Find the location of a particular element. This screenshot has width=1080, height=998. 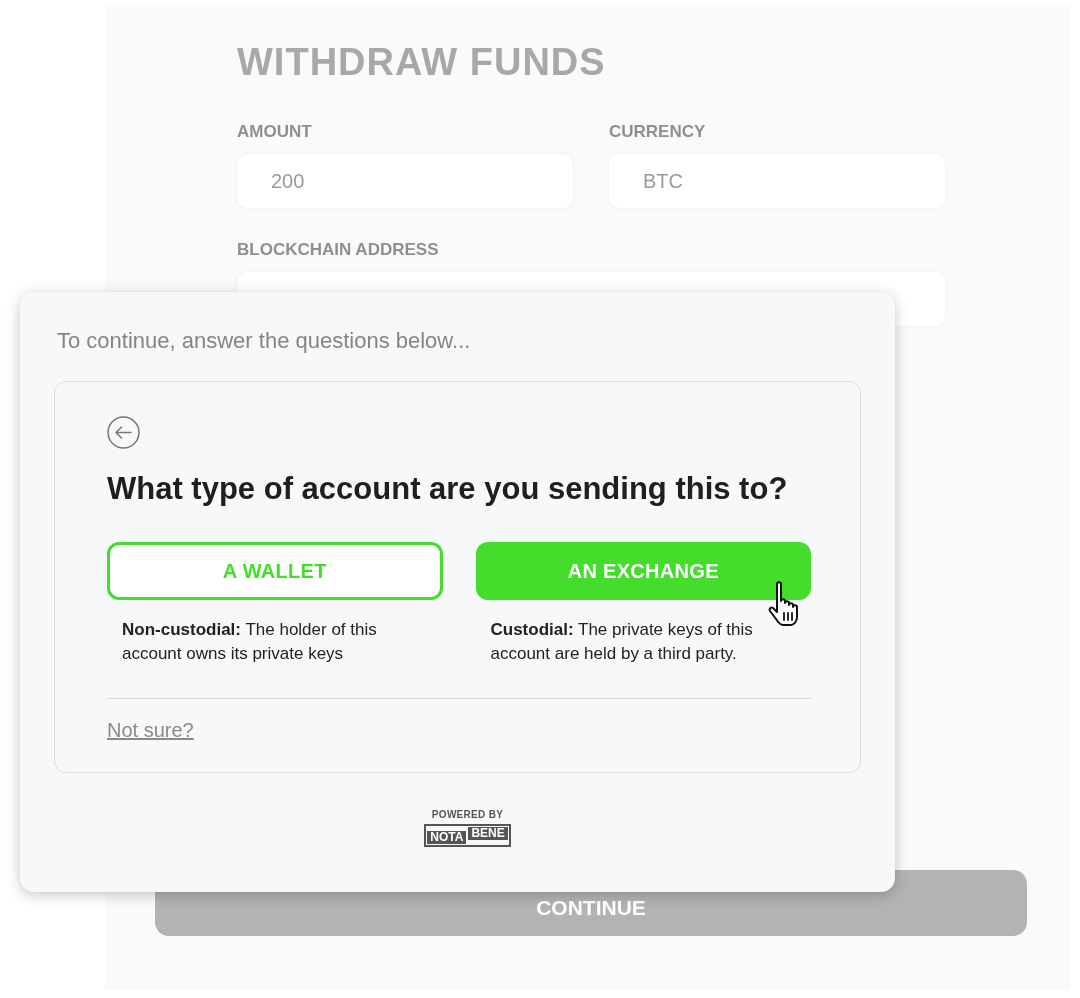

not-sure-link: Not sure? is located at coordinates (150, 730).